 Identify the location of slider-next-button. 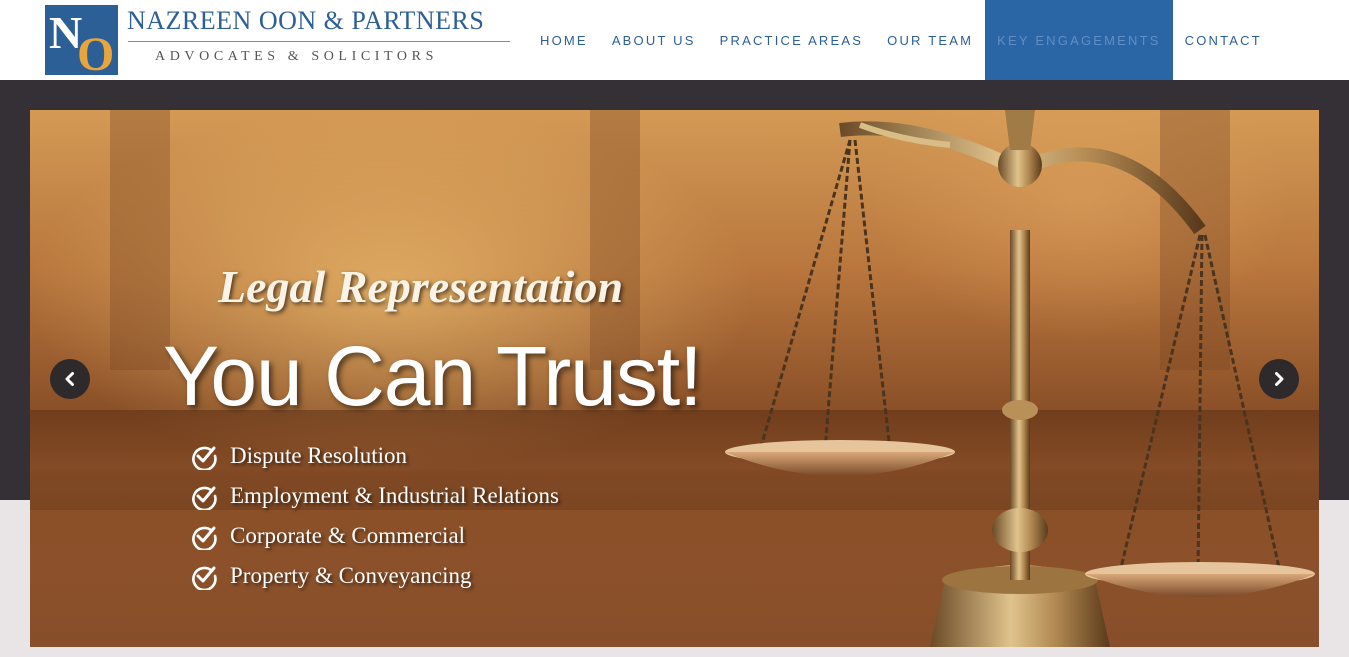
(1279, 379).